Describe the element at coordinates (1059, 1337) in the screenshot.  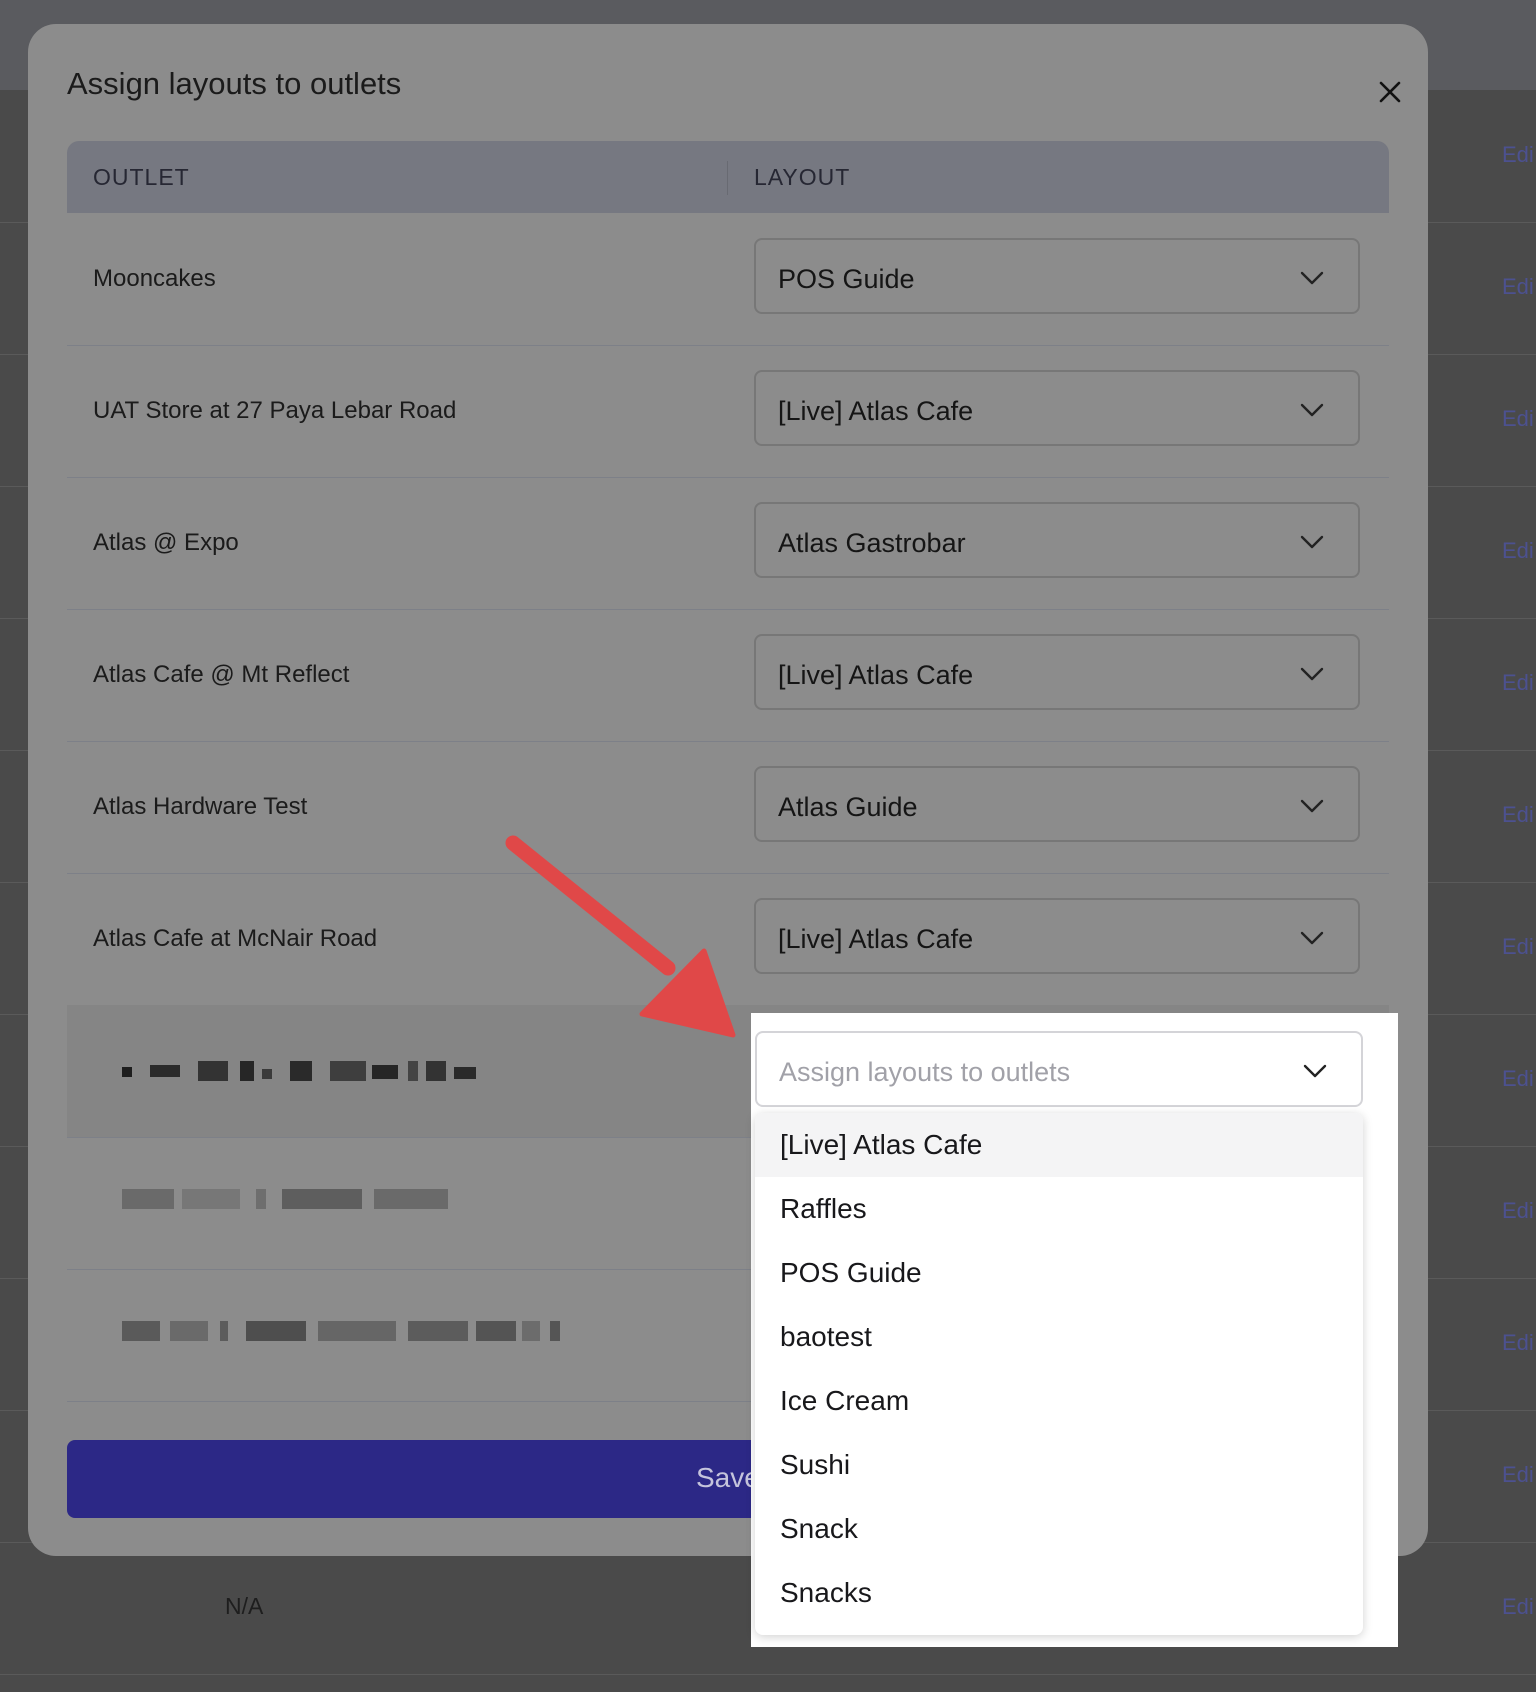
I see `dropdown-option: baotest` at that location.